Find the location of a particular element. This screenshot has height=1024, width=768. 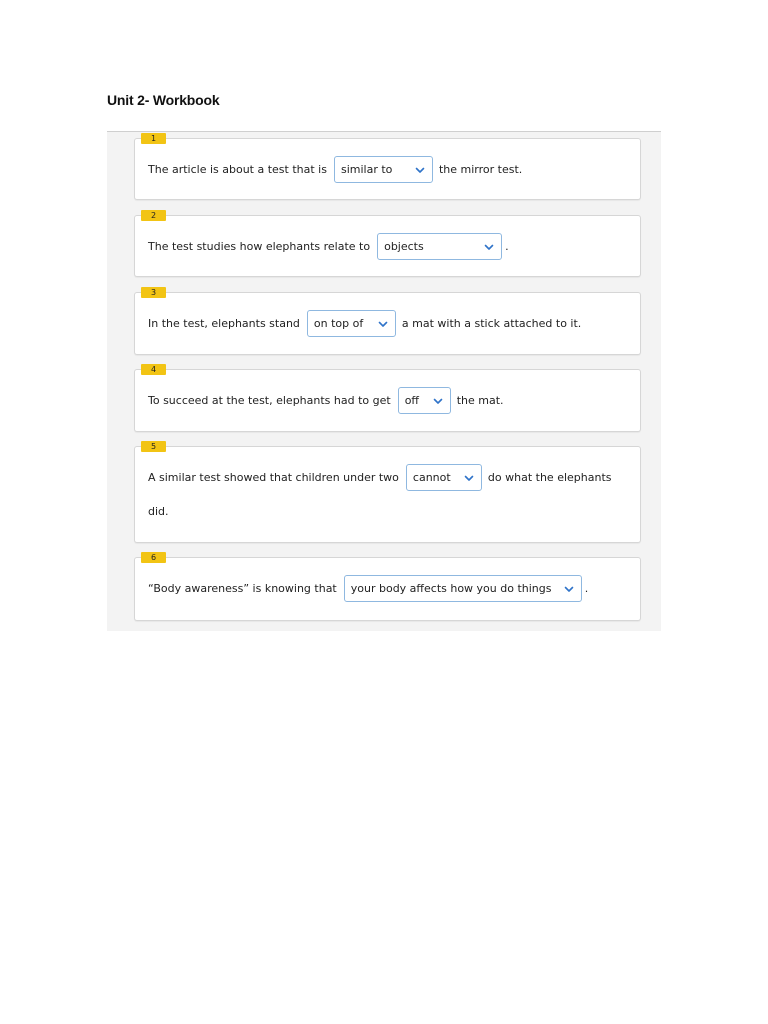

dropdown-selected-value: off is located at coordinates (412, 400).